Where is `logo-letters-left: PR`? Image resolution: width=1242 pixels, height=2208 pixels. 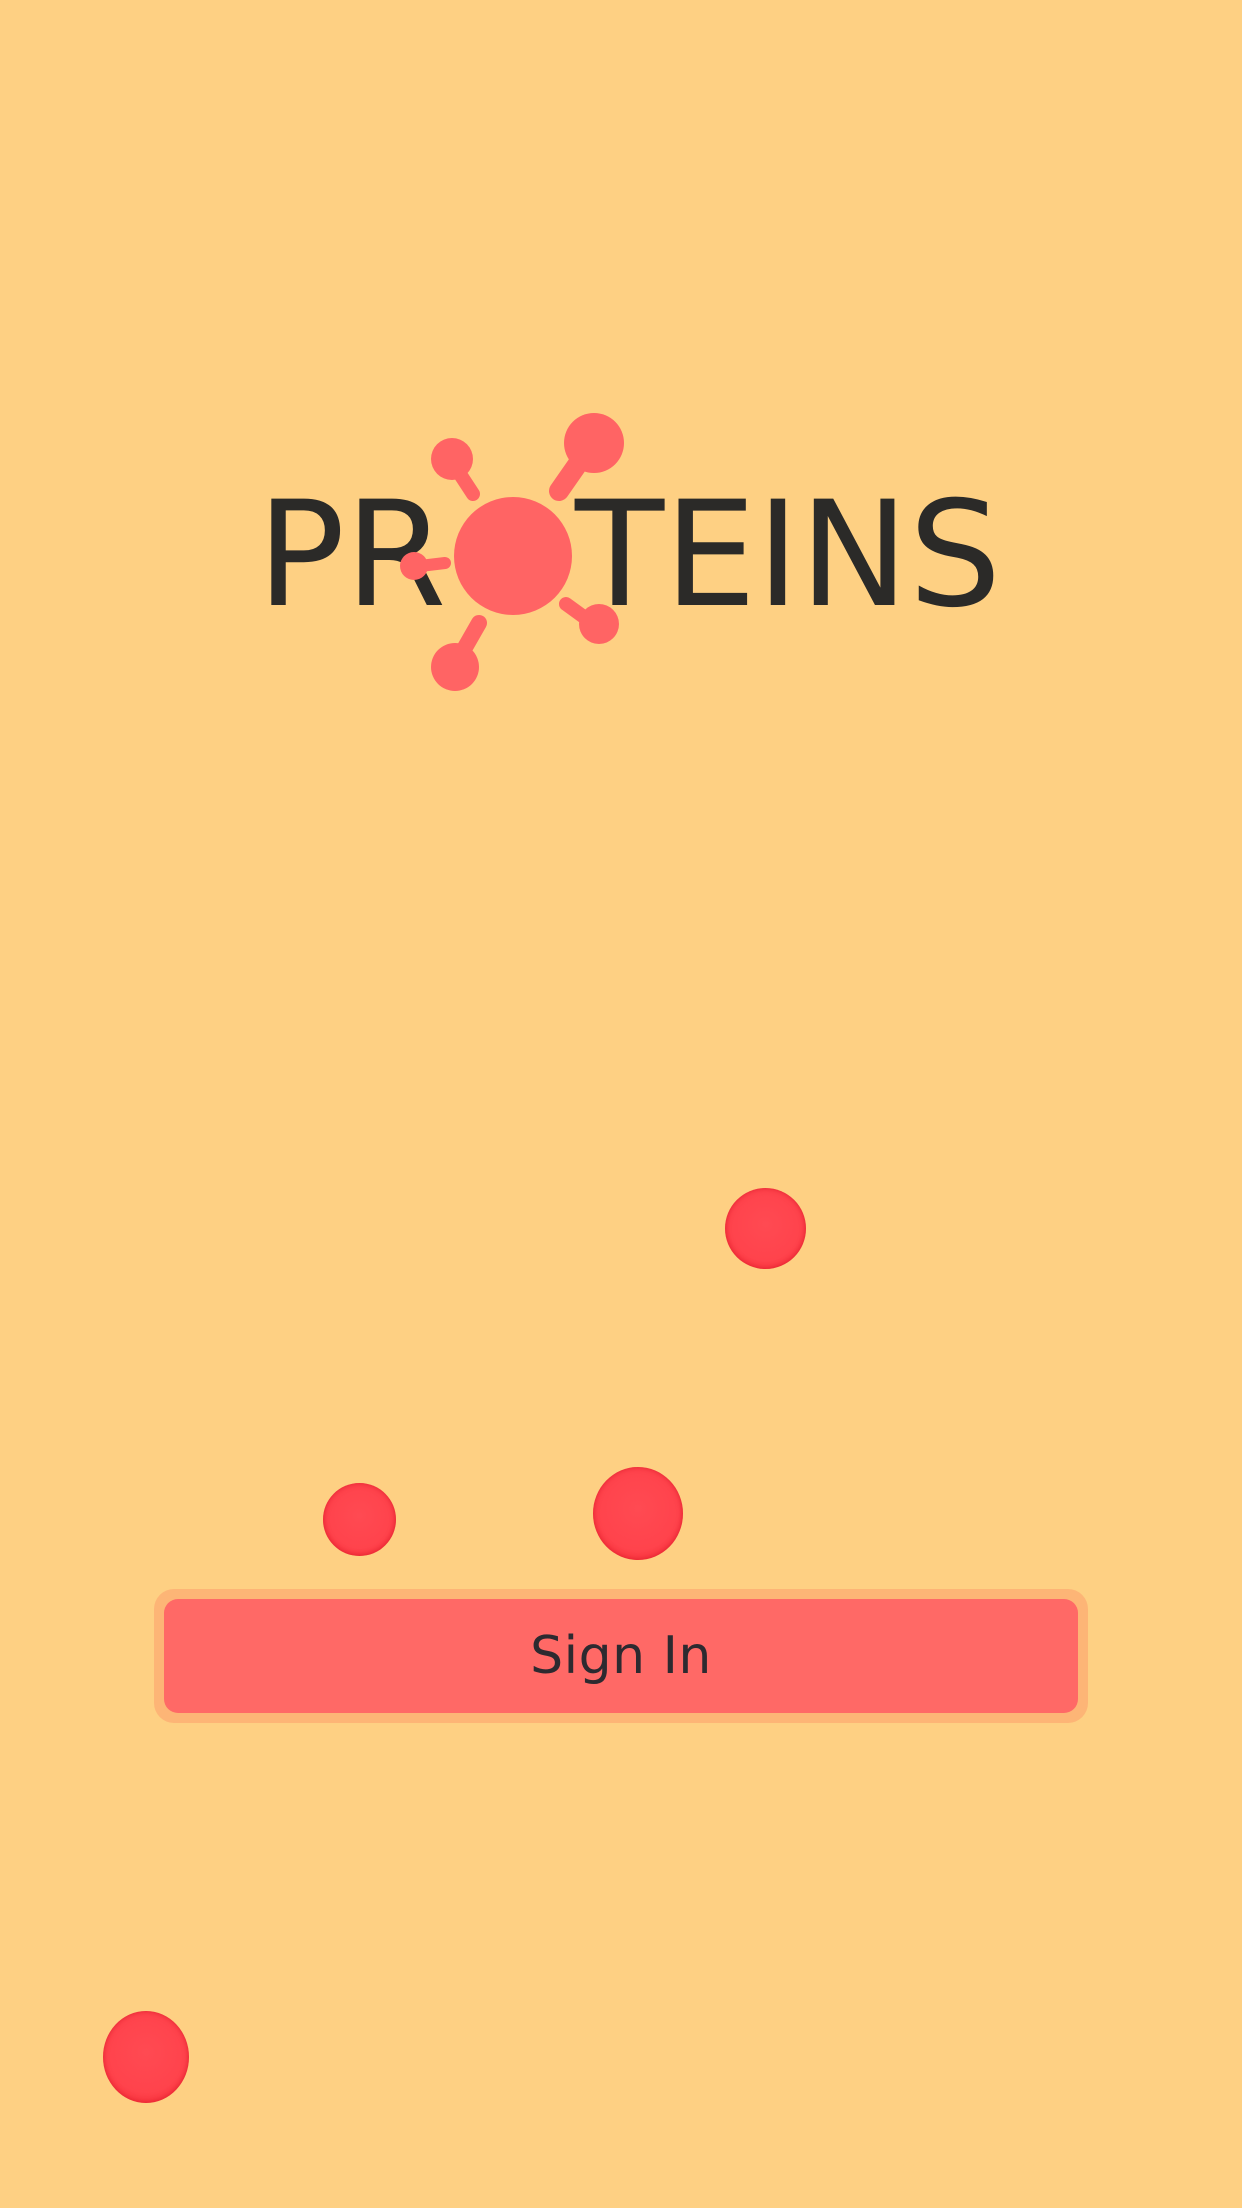
logo-letters-left: PR is located at coordinates (352, 555).